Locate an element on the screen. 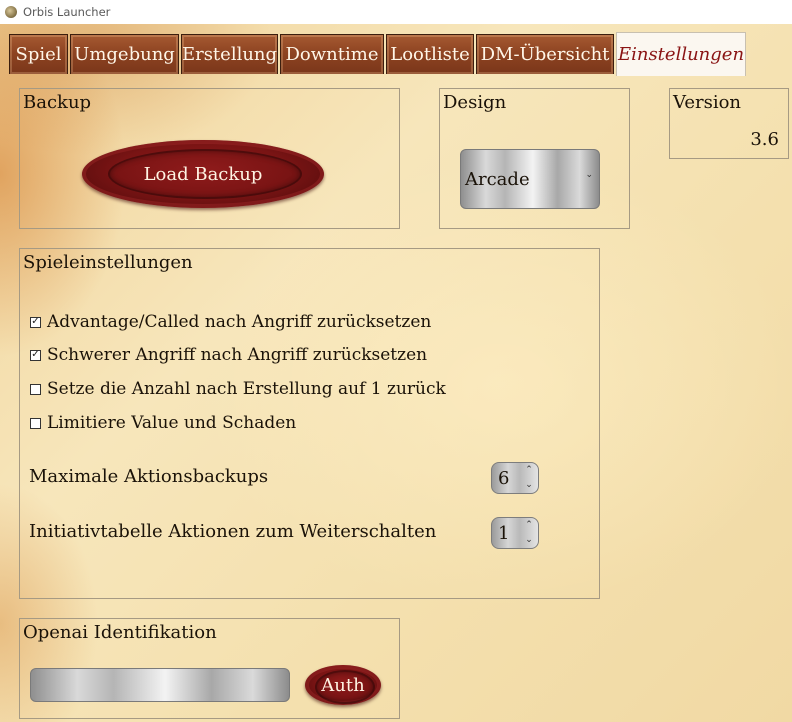  version-value: 3.6 is located at coordinates (764, 139).